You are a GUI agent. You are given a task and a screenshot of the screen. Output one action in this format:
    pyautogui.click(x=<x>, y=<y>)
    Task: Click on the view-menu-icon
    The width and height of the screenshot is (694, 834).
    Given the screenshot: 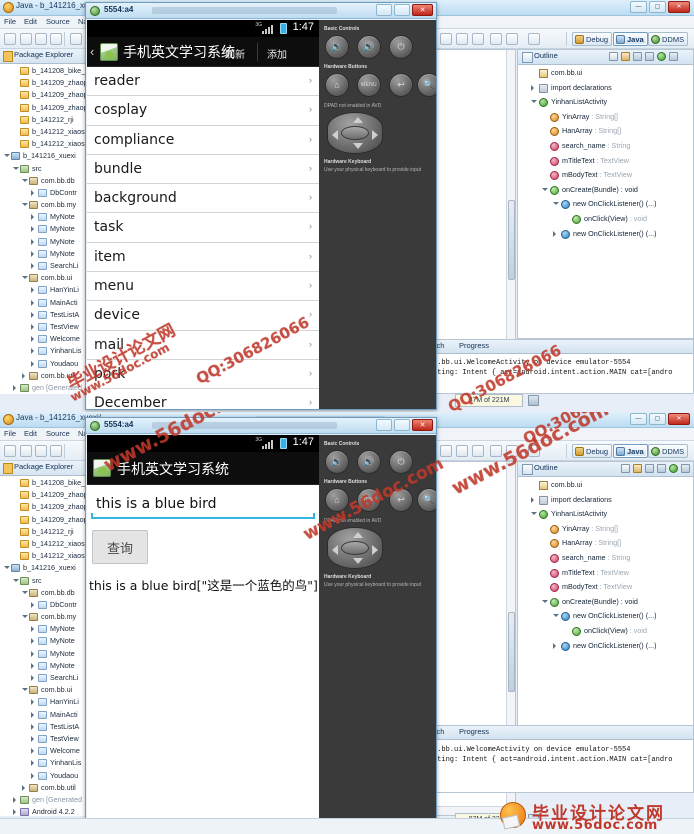 What is the action you would take?
    pyautogui.click(x=685, y=56)
    